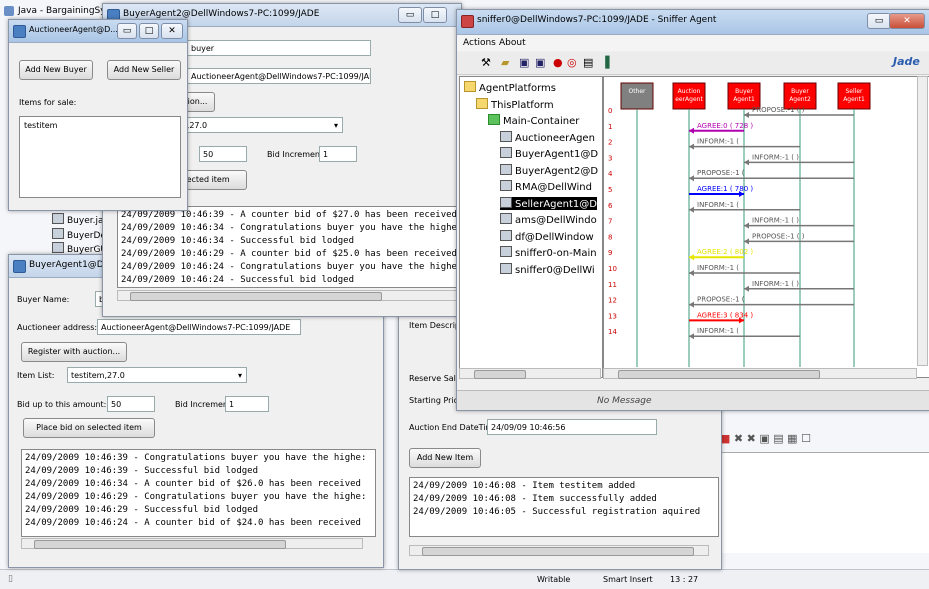  What do you see at coordinates (547, 236) in the screenshot?
I see `tree-node: df@DellWindow` at bounding box center [547, 236].